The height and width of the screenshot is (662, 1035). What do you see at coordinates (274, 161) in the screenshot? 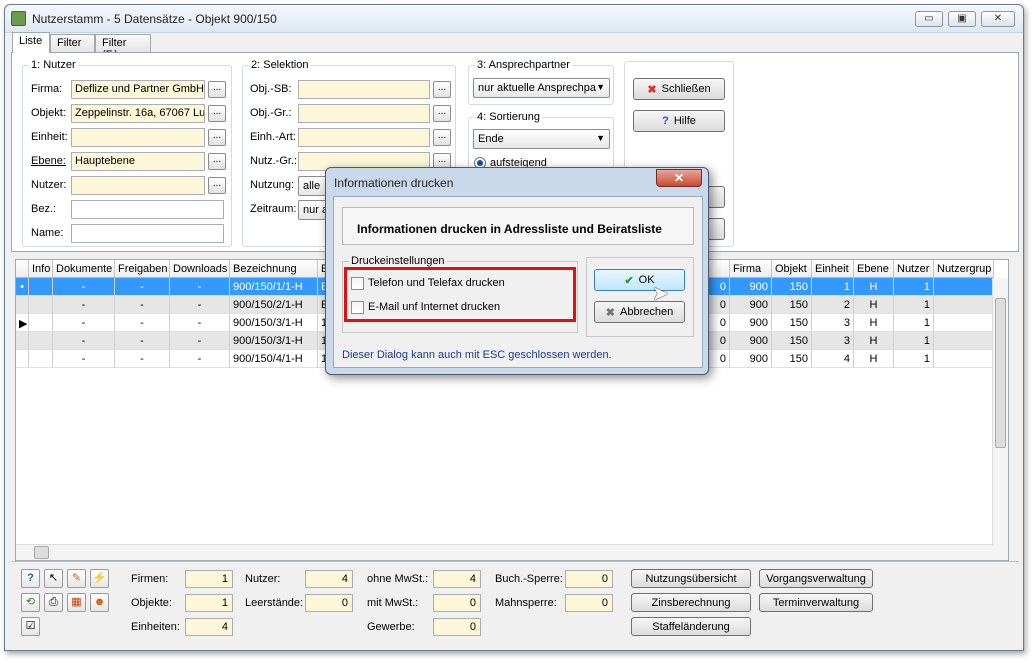
I see `nutzgr-label: Nutz.-Gr.:` at bounding box center [274, 161].